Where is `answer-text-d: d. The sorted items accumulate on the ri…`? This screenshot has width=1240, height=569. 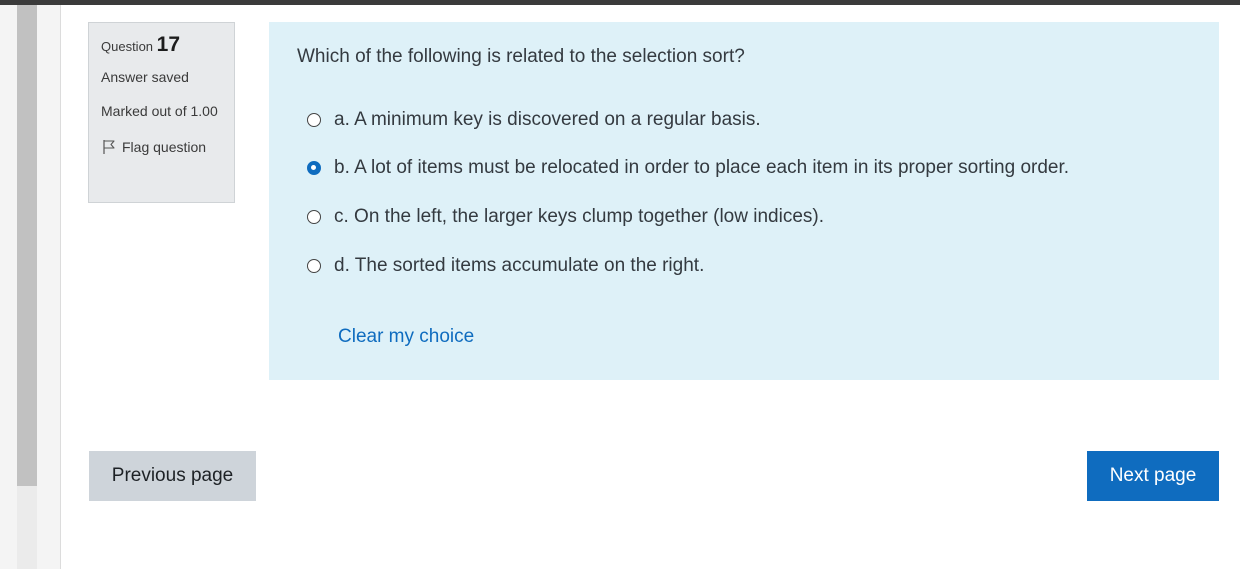 answer-text-d: d. The sorted items accumulate on the ri… is located at coordinates (519, 265).